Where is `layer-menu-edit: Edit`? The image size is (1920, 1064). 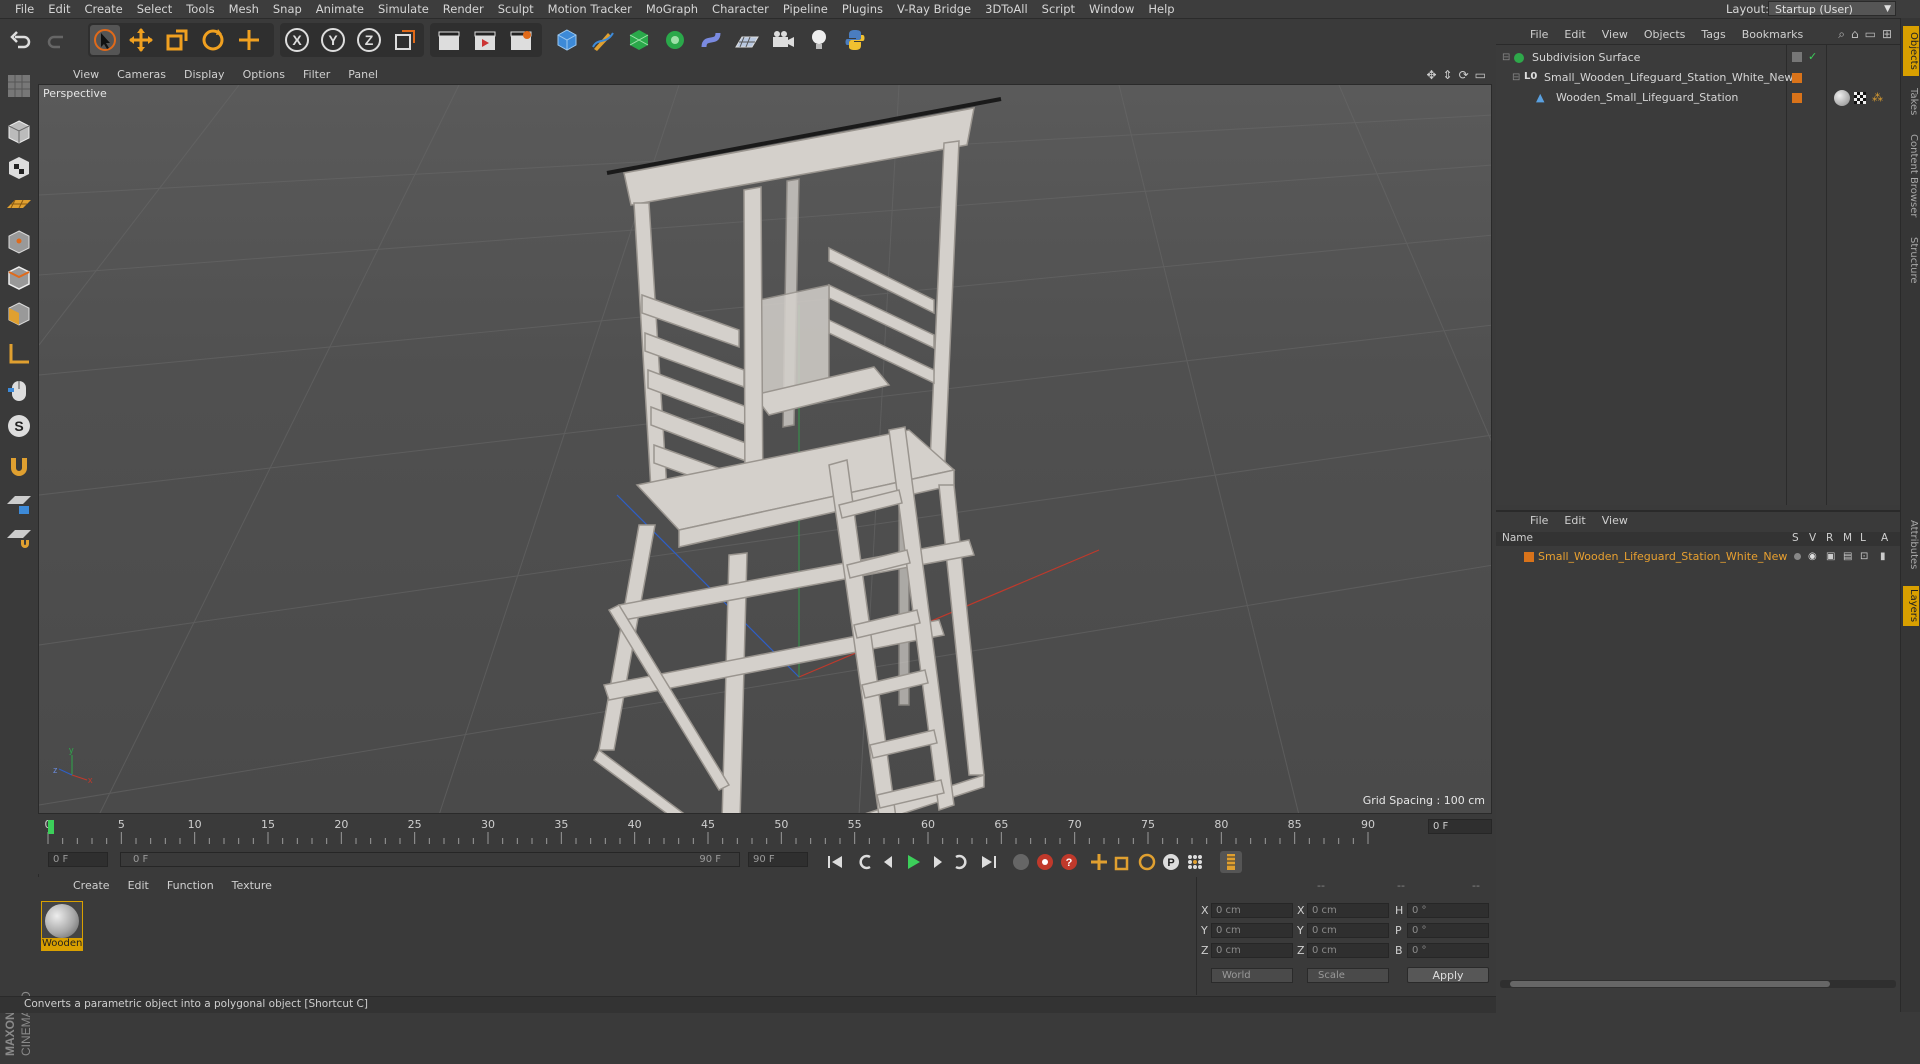
layer-menu-edit: Edit is located at coordinates (1574, 520).